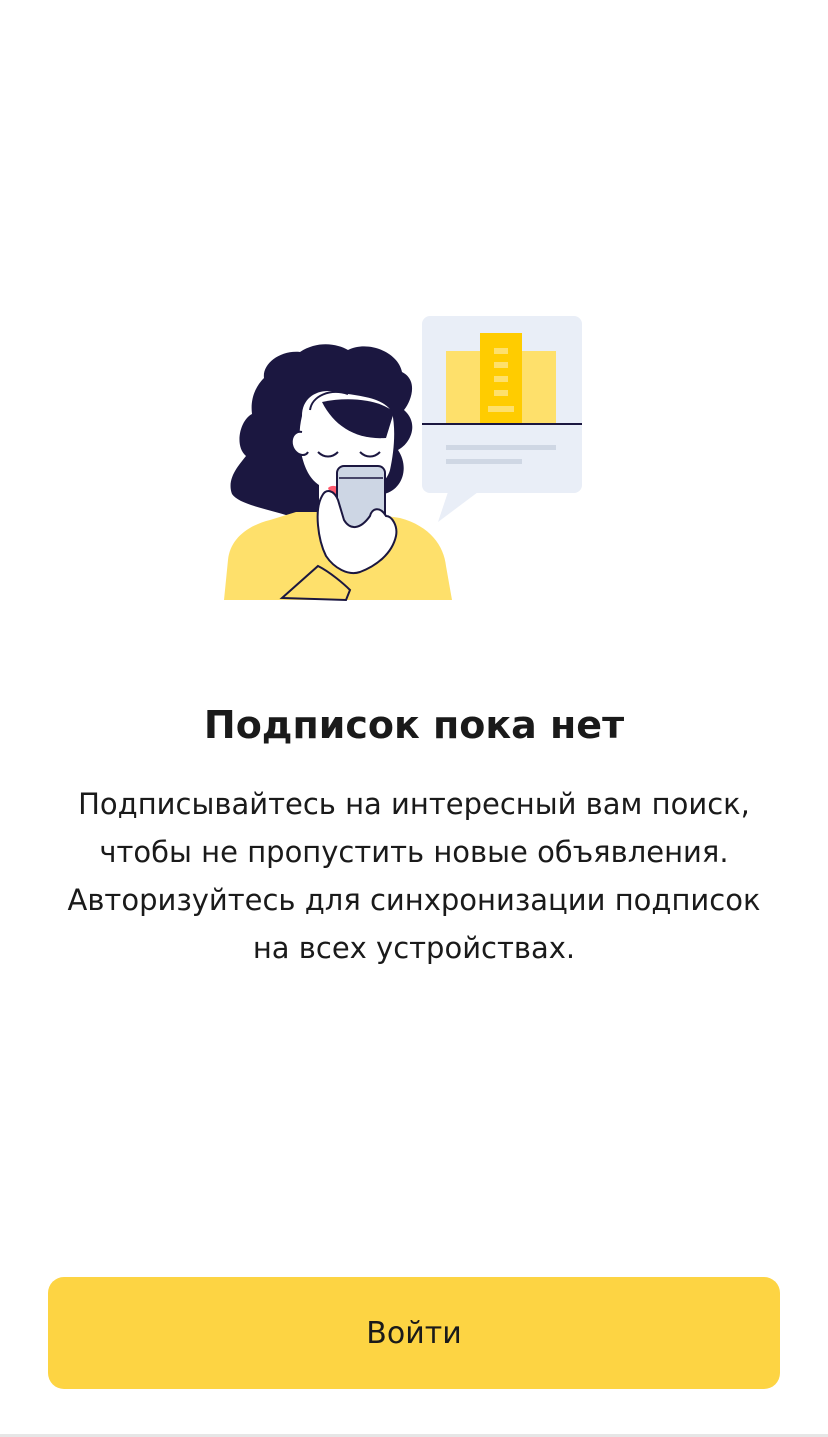  I want to click on listing-card-bubble-icon, so click(502, 419).